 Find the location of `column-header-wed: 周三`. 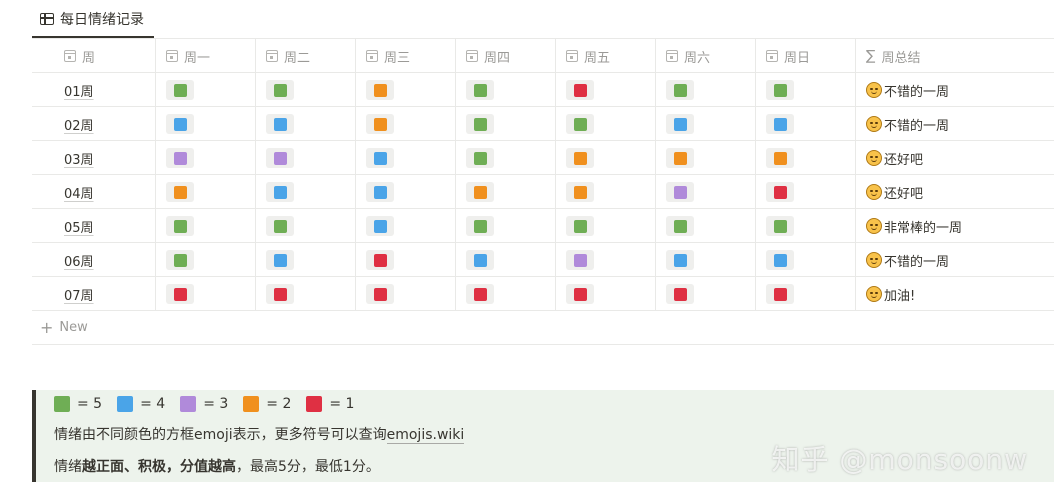

column-header-wed: 周三 is located at coordinates (406, 56).